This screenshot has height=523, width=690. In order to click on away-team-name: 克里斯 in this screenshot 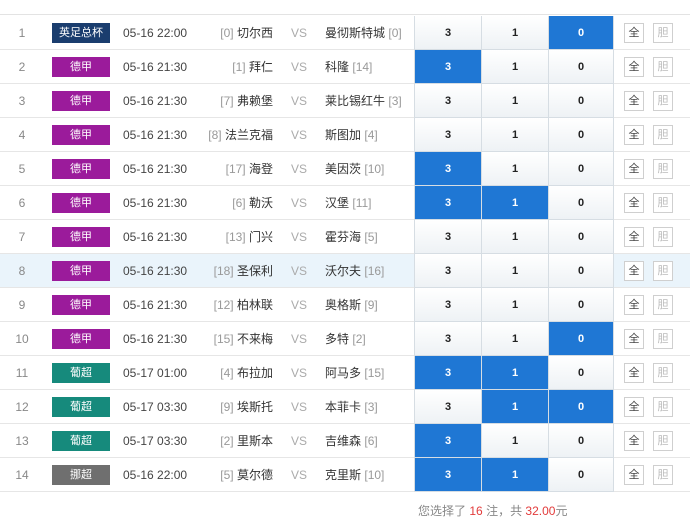, I will do `click(343, 475)`.